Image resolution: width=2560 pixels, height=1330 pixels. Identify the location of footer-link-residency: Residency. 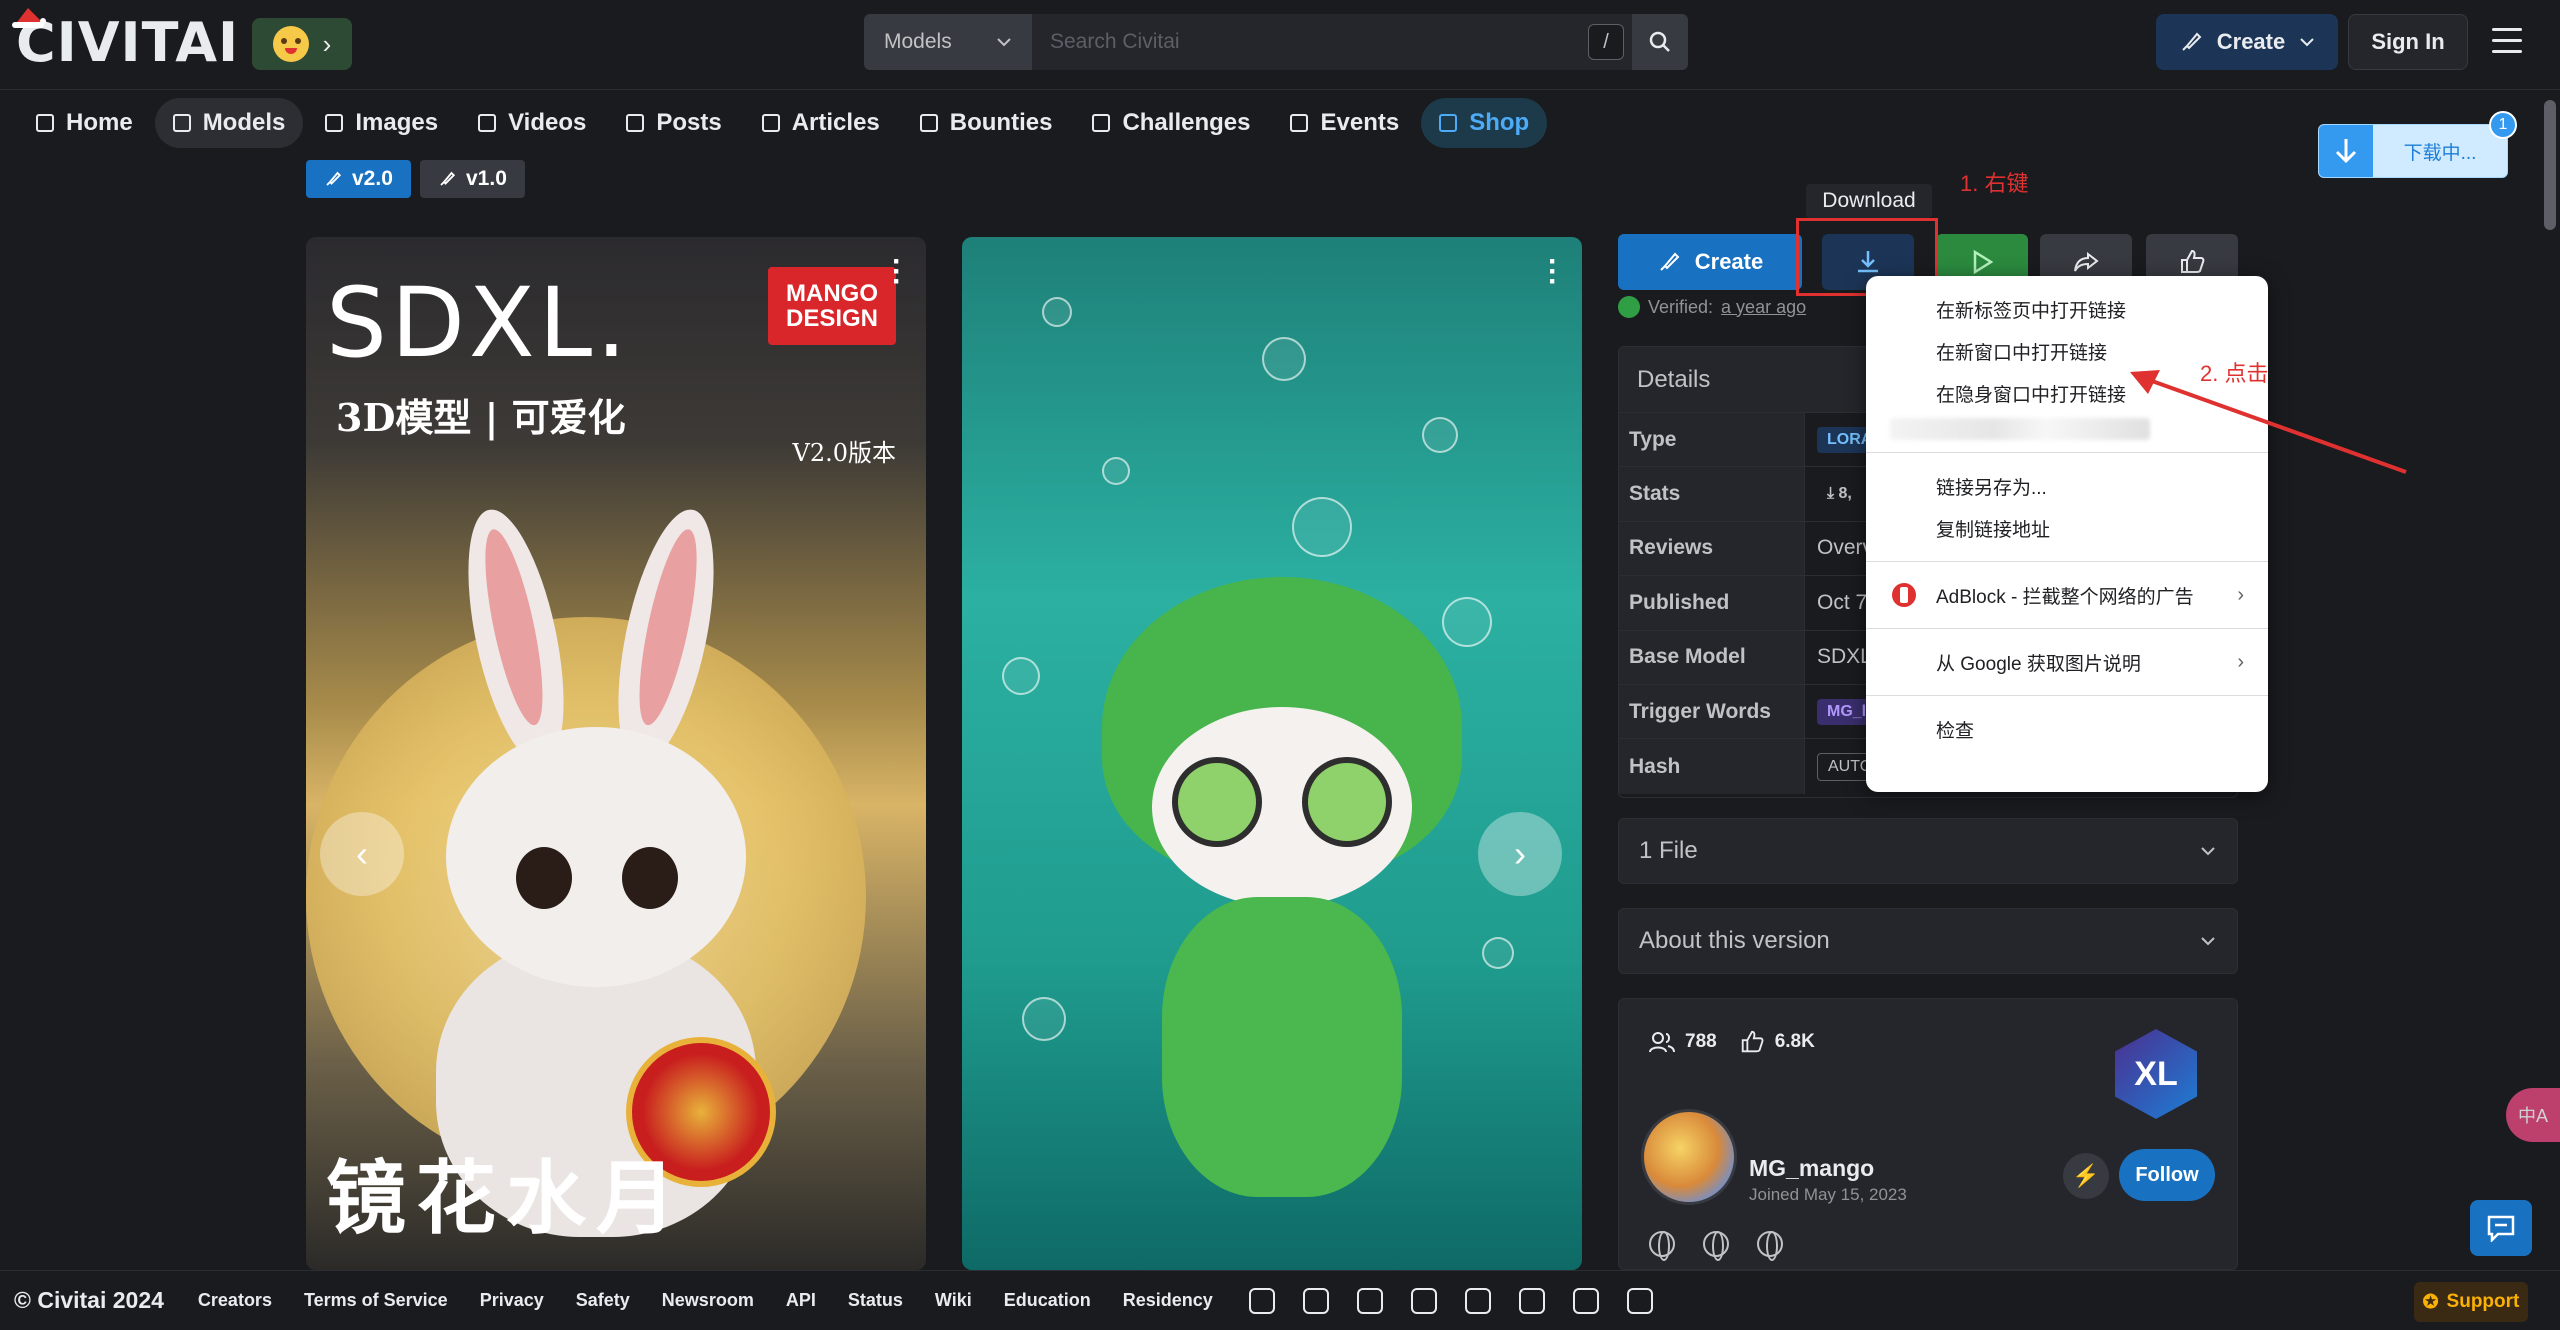
(1168, 1300).